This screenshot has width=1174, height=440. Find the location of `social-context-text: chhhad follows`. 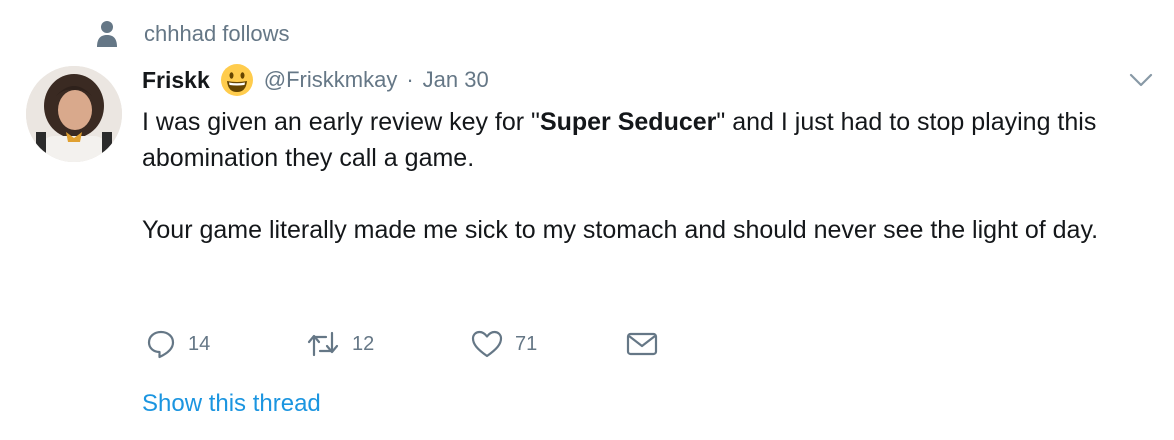

social-context-text: chhhad follows is located at coordinates (217, 34).